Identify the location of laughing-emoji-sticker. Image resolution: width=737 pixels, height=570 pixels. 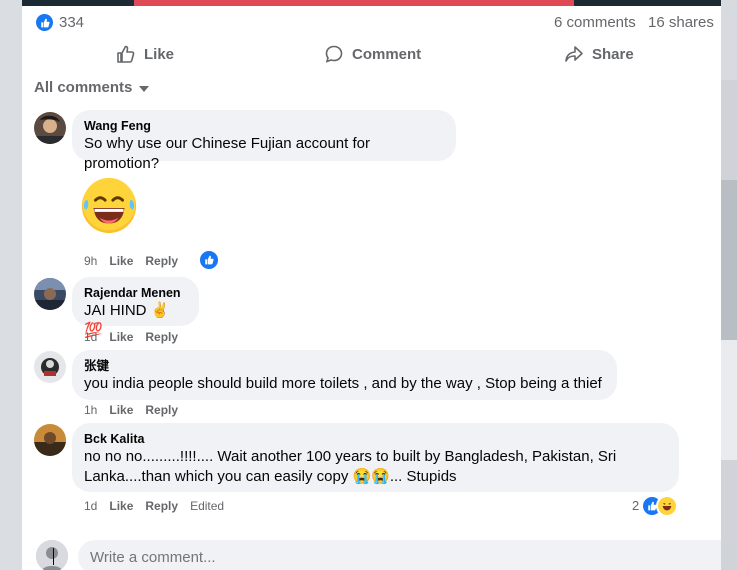
(109, 205).